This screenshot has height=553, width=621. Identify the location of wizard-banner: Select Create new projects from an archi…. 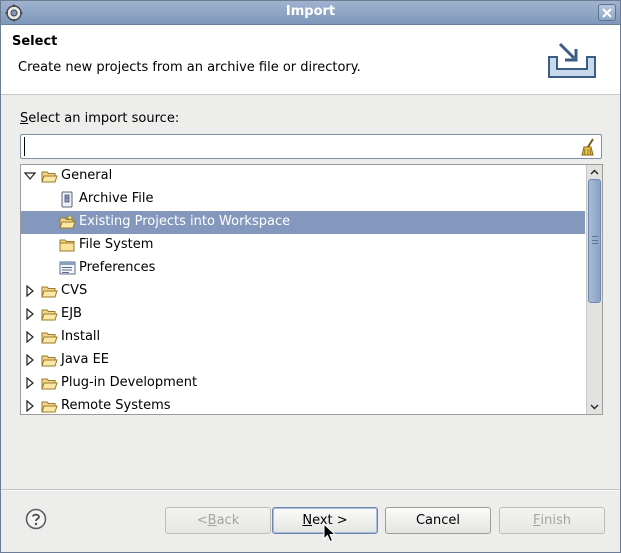
(310, 60).